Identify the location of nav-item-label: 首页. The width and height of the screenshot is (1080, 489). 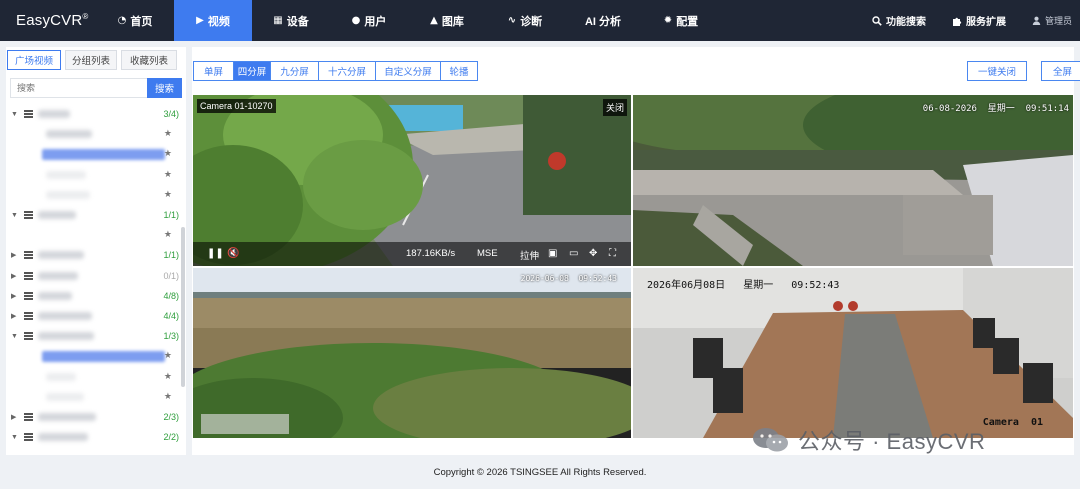
(141, 21).